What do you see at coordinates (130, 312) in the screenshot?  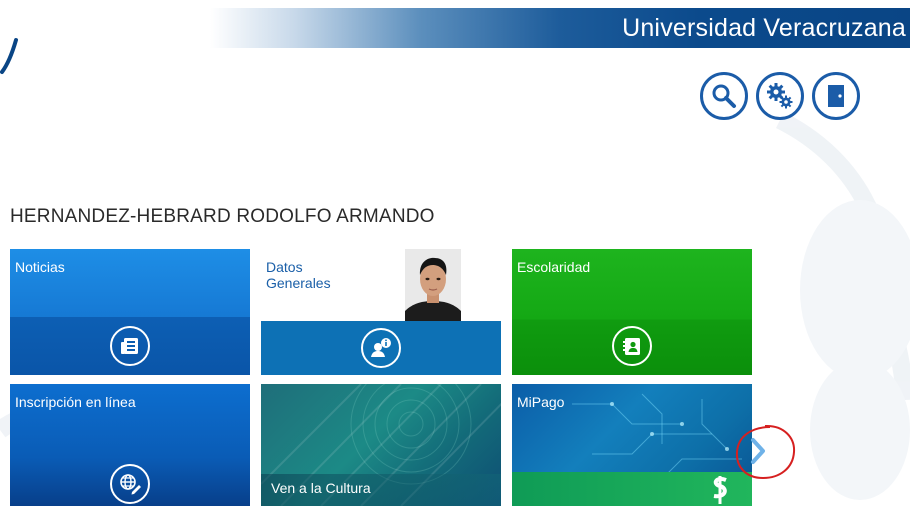 I see `tile-noticias: Noticias` at bounding box center [130, 312].